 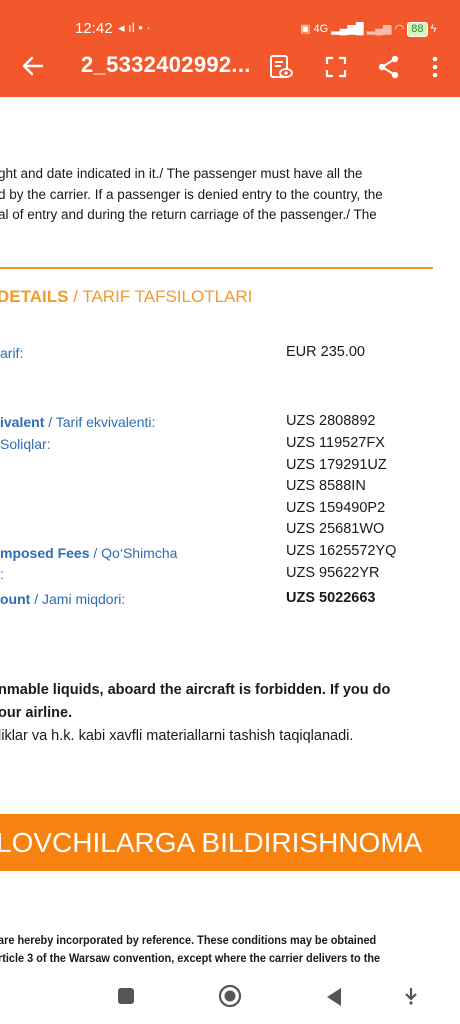 I want to click on fees-label-line2: :, so click(x=2, y=574).